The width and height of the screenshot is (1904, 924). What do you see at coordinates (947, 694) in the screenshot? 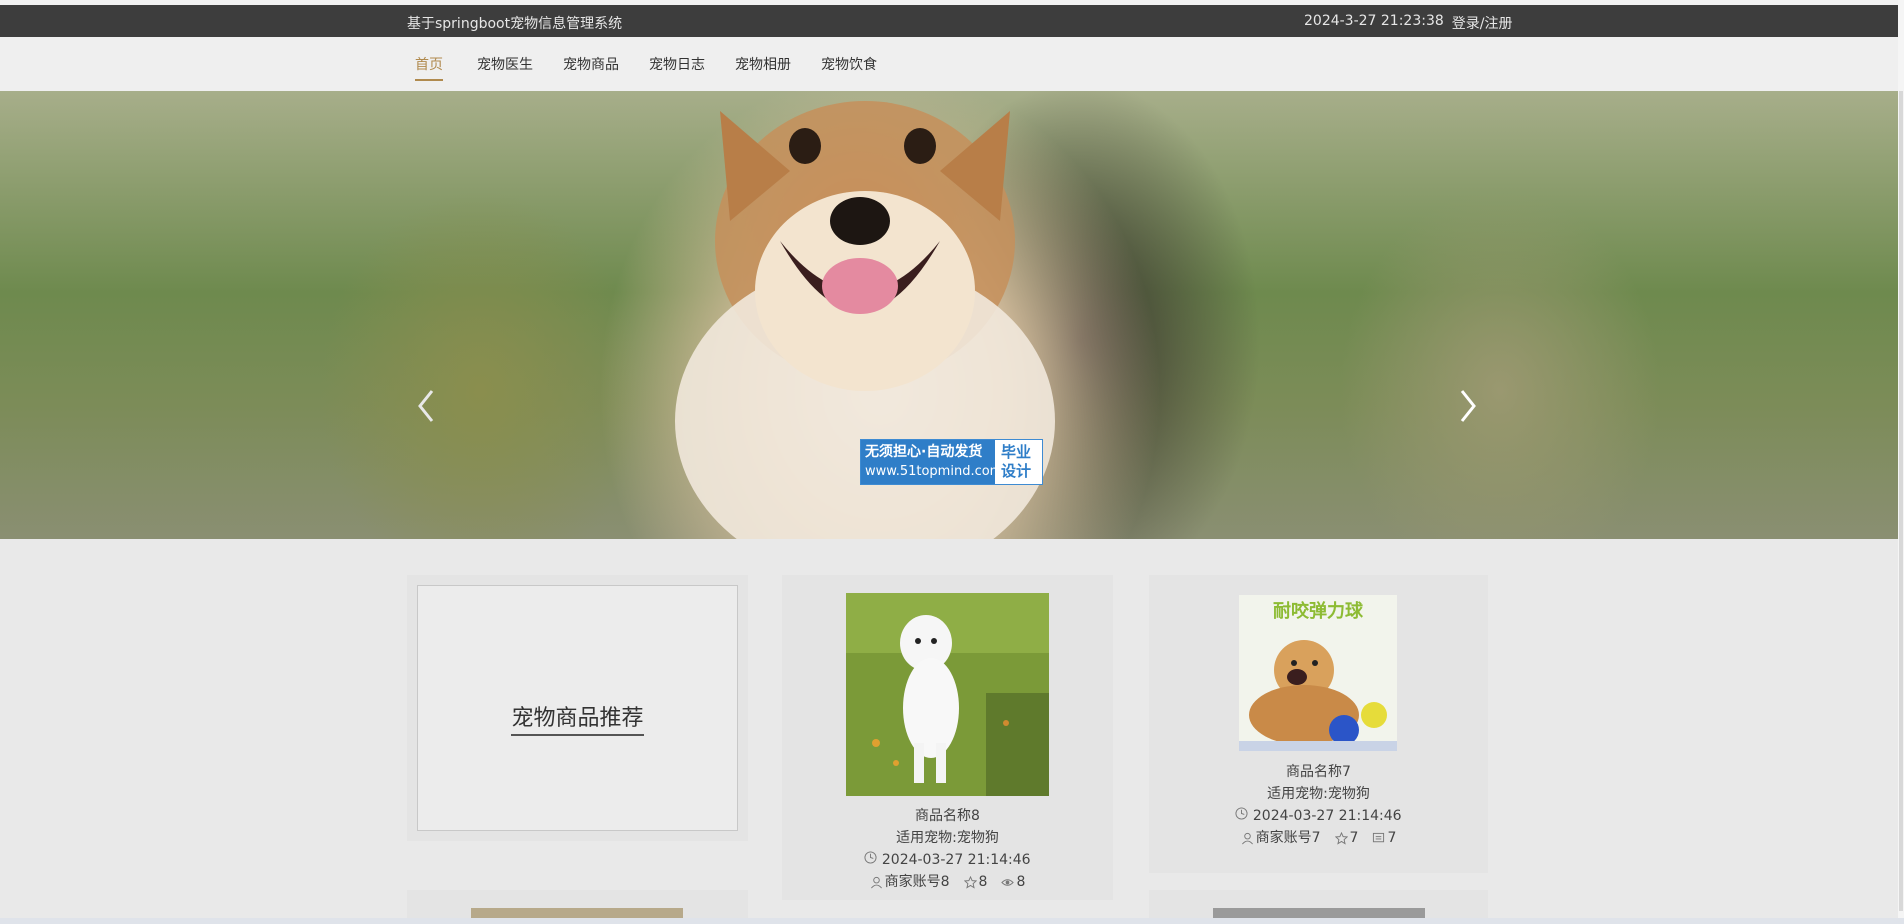
I see `product-image` at bounding box center [947, 694].